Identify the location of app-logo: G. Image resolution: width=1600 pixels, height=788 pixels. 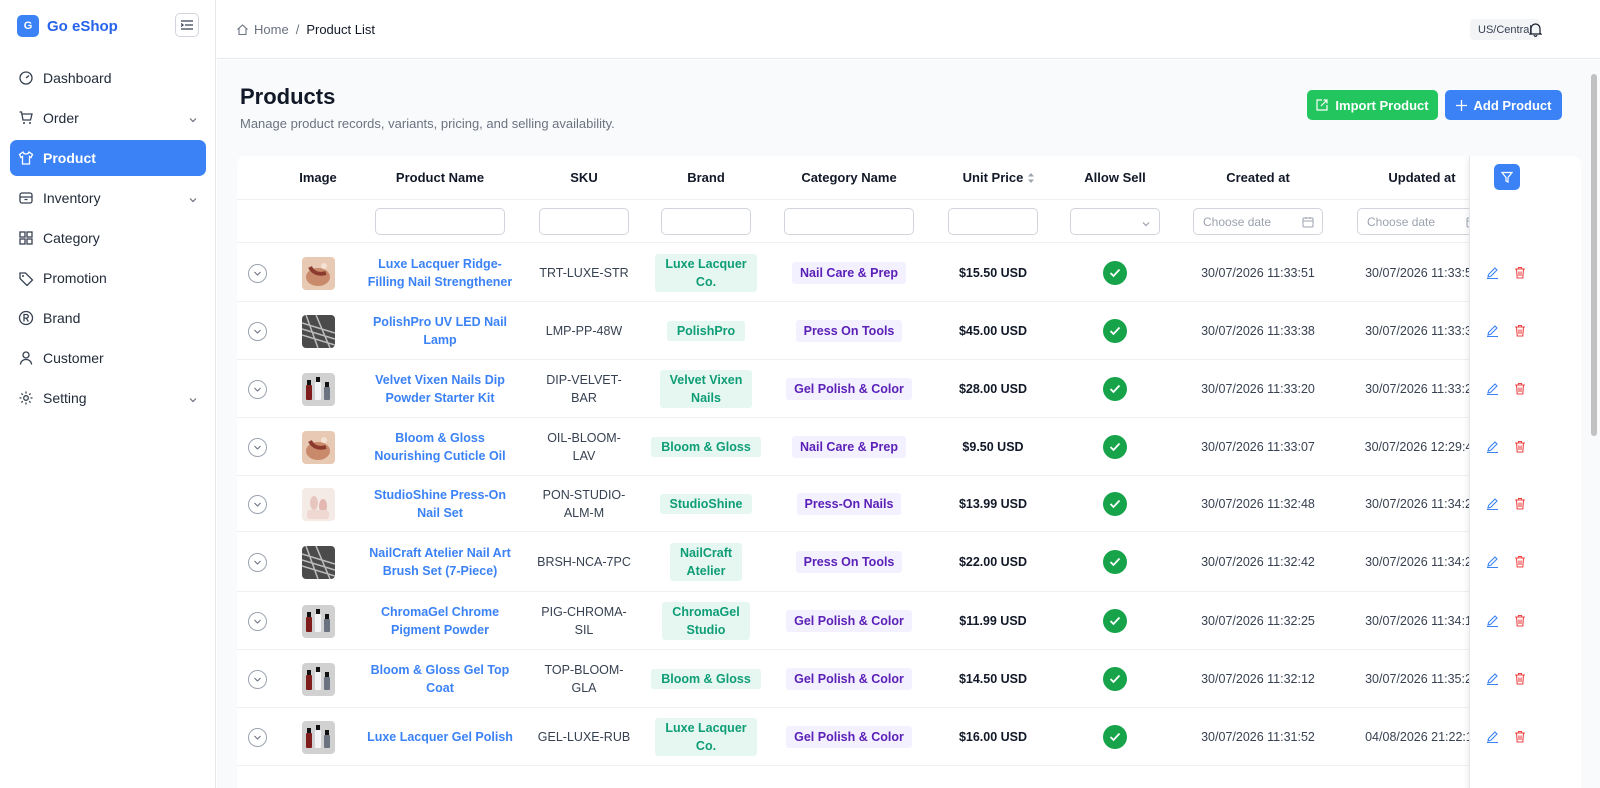
(28, 26).